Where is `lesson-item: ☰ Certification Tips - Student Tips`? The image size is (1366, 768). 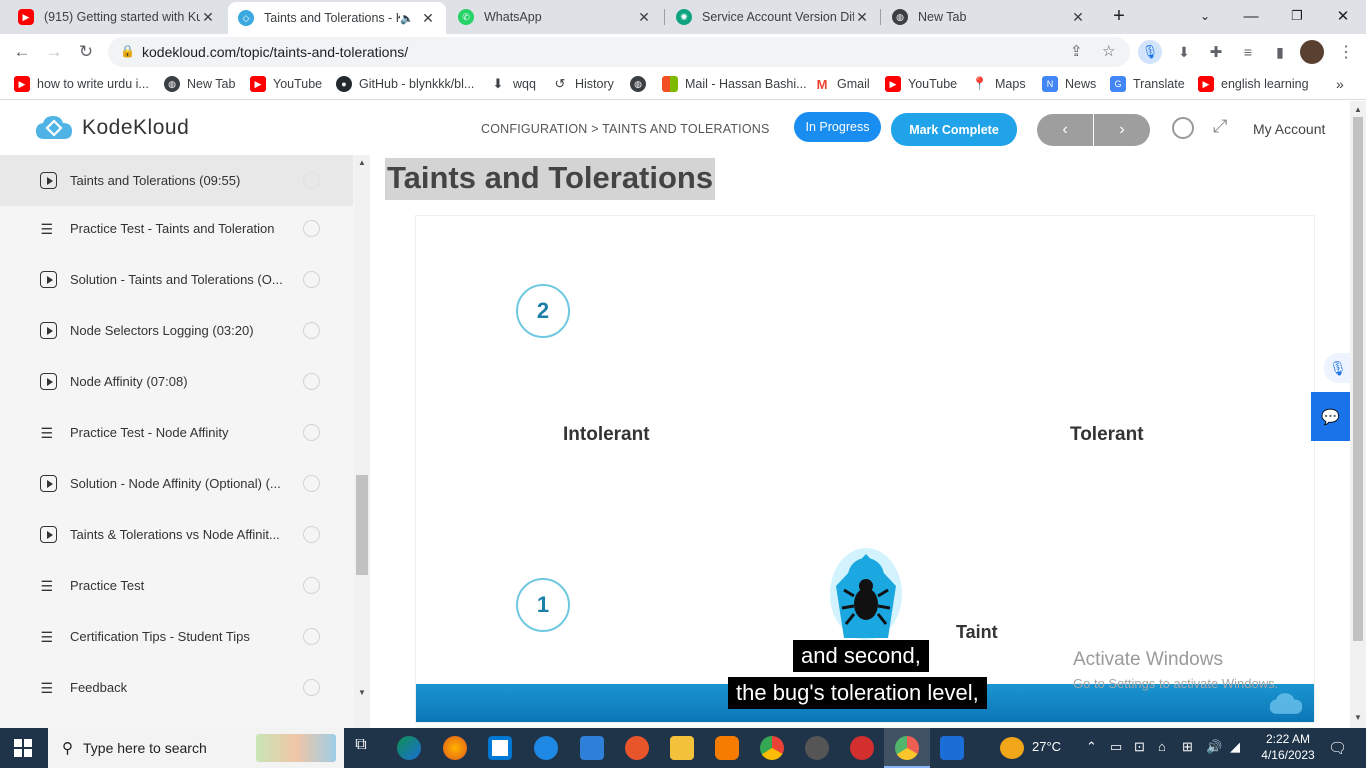
lesson-item: ☰ Certification Tips - Student Tips is located at coordinates (176, 636).